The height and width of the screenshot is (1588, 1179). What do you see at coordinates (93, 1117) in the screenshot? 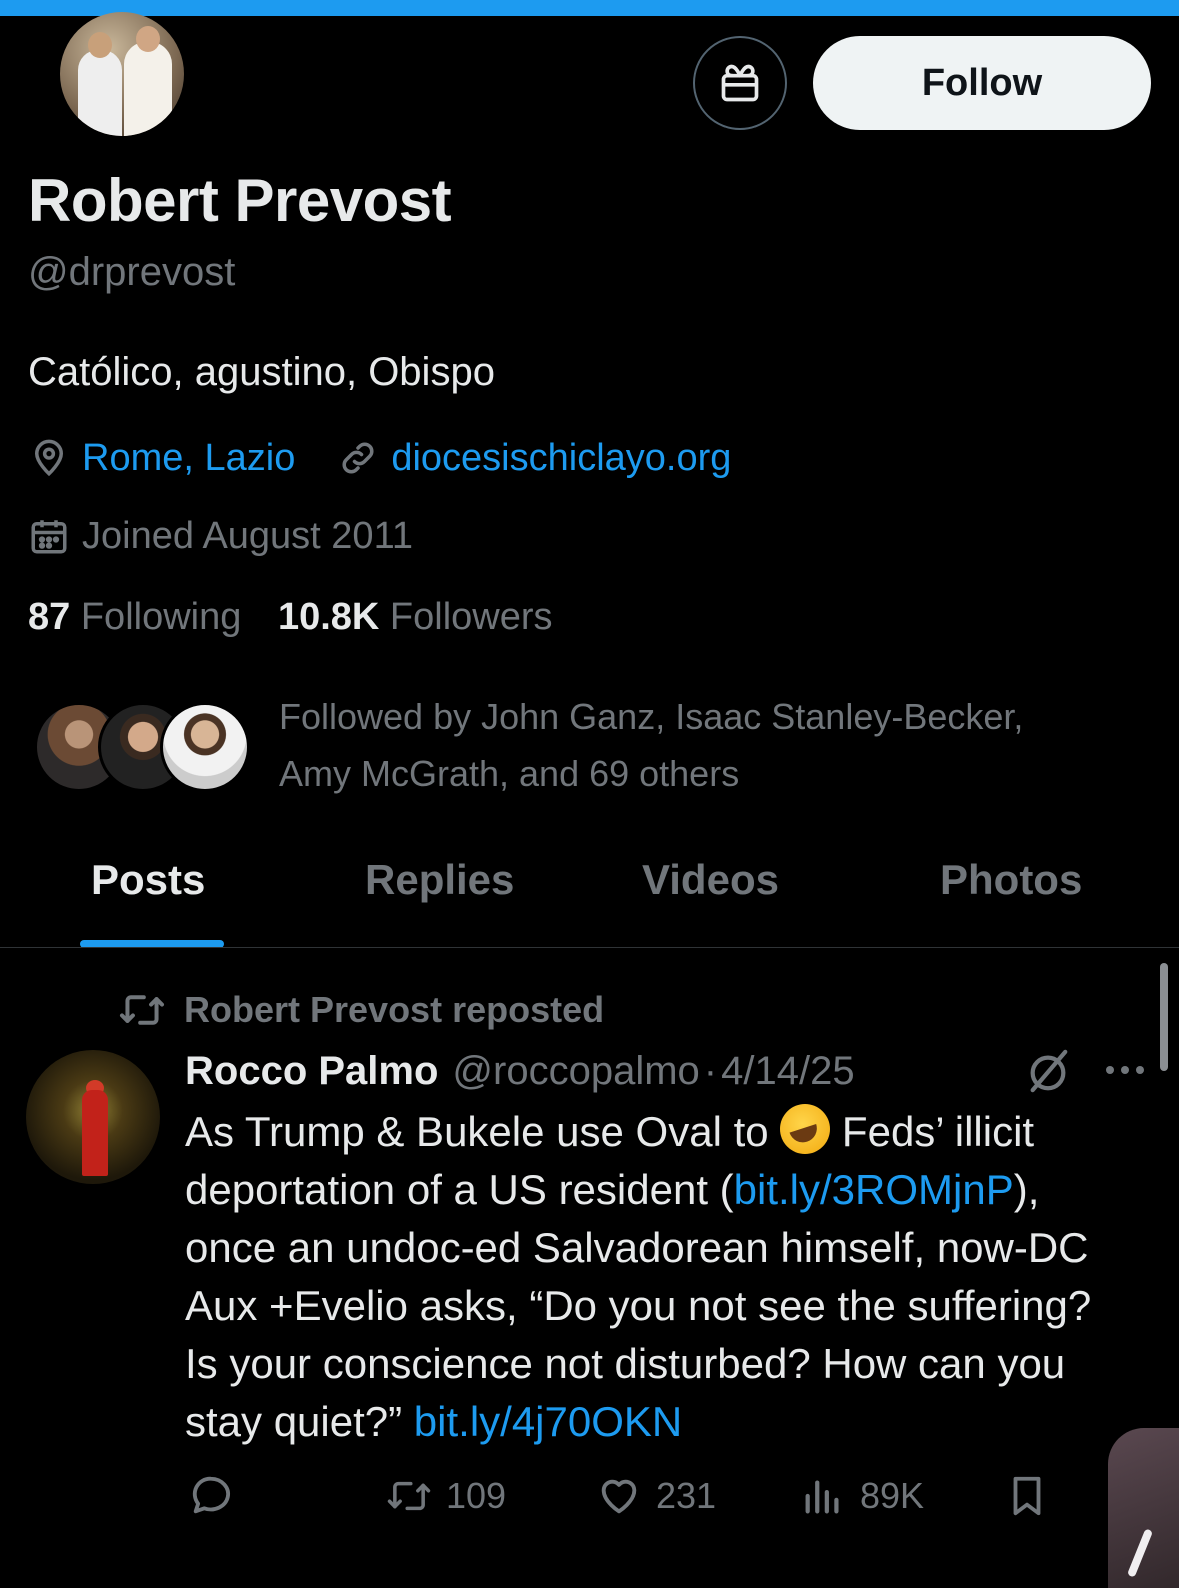
I see `post-author-avatar` at bounding box center [93, 1117].